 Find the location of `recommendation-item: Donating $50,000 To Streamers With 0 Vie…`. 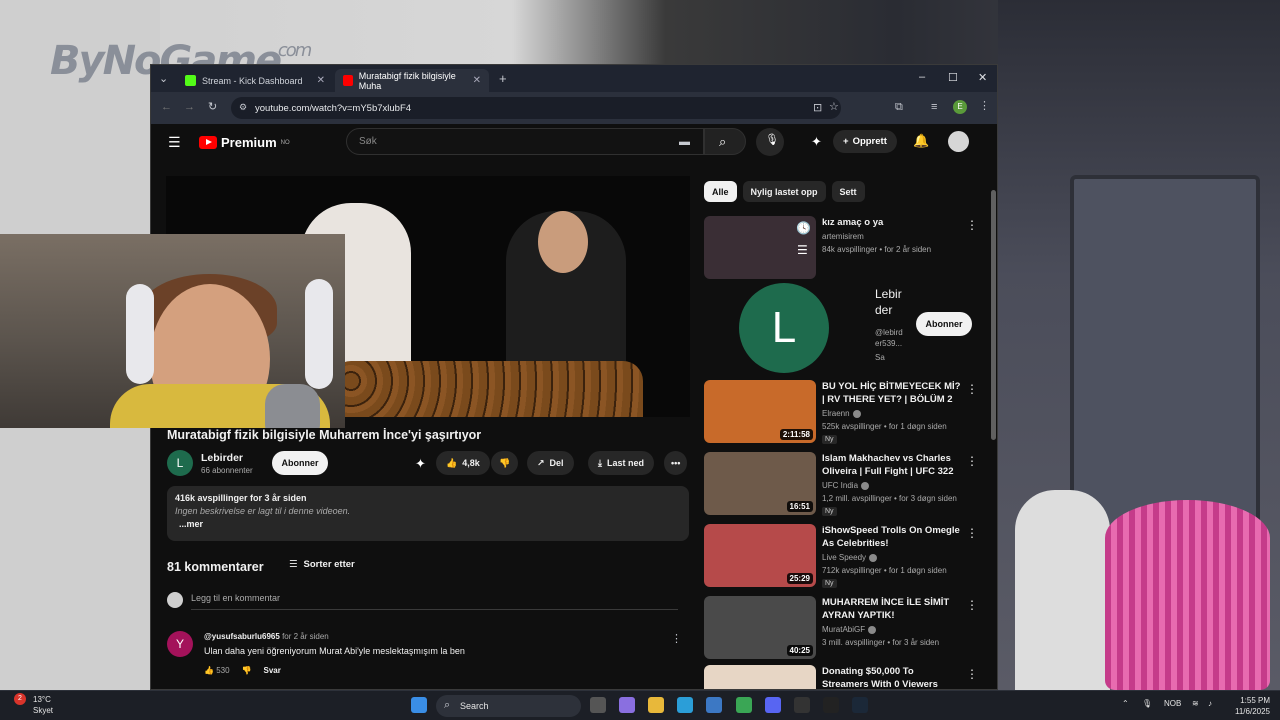

recommendation-item: Donating $50,000 To Streamers With 0 Vie… is located at coordinates (844, 677).